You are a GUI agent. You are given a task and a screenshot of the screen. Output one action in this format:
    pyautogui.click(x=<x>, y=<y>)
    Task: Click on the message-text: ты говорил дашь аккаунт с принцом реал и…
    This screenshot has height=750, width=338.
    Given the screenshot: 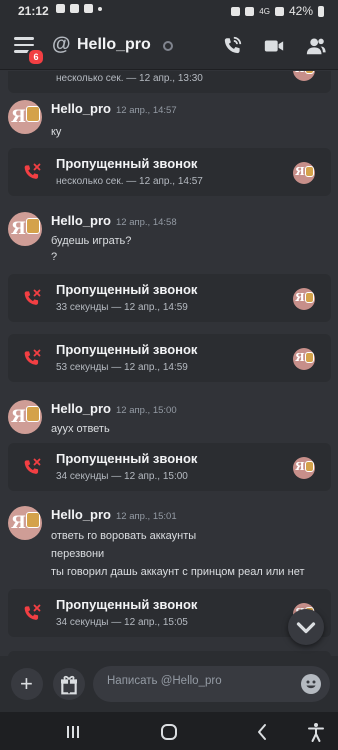 What is the action you would take?
    pyautogui.click(x=178, y=572)
    